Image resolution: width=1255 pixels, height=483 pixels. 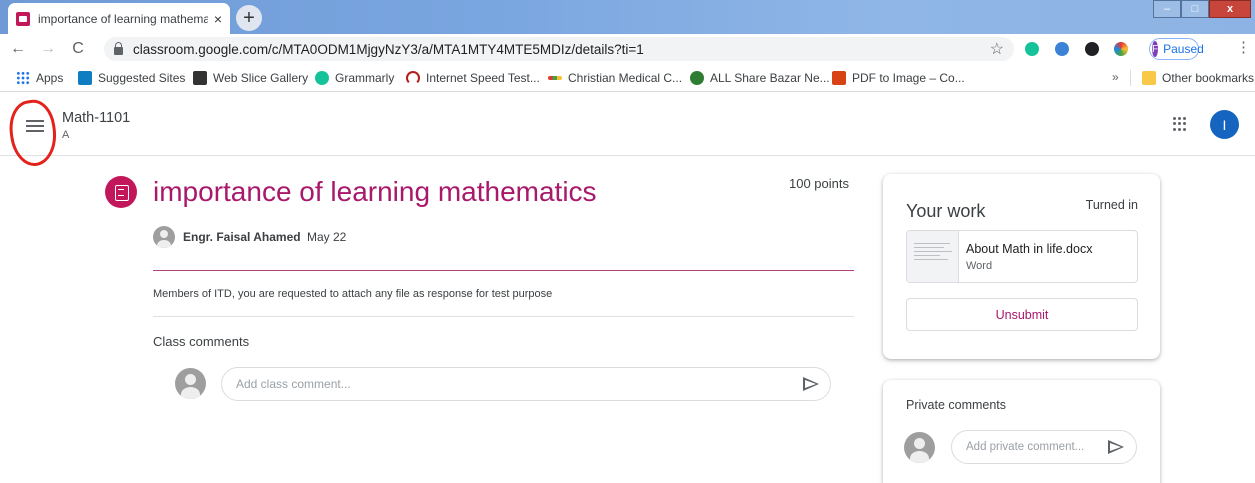 I want to click on private-commenter-avatar, so click(x=919, y=447).